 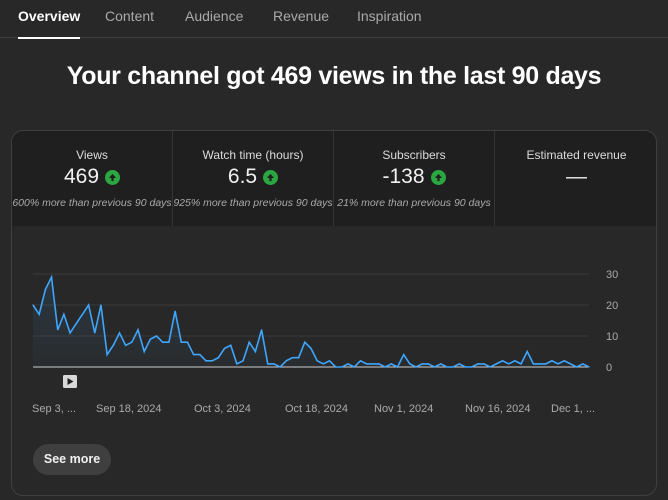 What do you see at coordinates (92, 203) in the screenshot?
I see `metric-note: 600% more than previous 90 days` at bounding box center [92, 203].